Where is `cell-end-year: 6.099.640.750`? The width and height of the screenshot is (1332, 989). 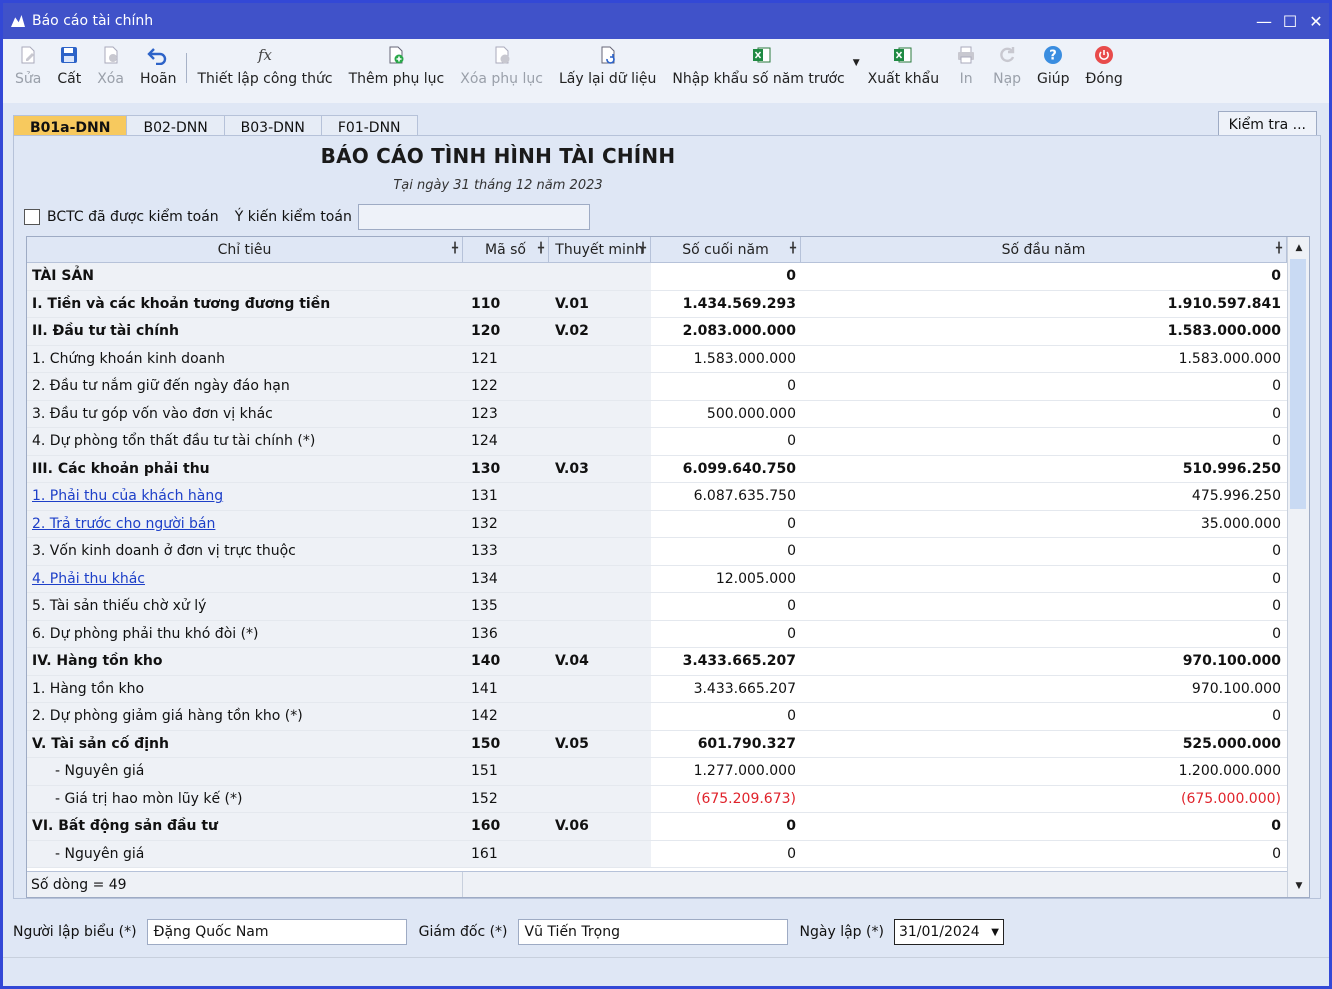
cell-end-year: 6.099.640.750 is located at coordinates (726, 469).